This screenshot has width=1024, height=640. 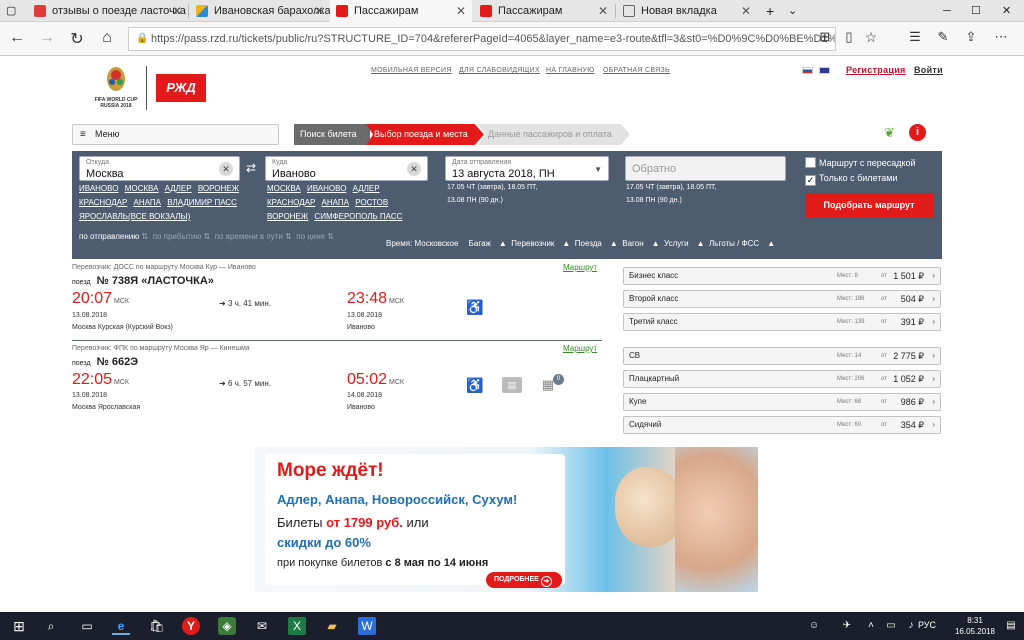 I want to click on language-indicator: РУС, so click(x=927, y=625).